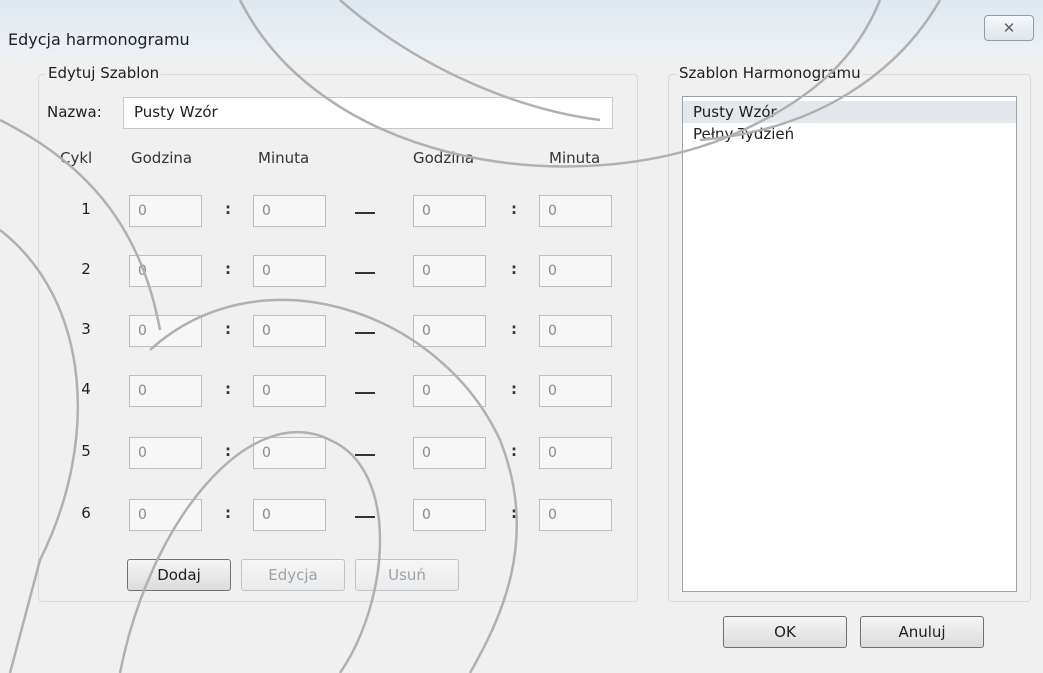  Describe the element at coordinates (575, 158) in the screenshot. I see `header-minute-end: Minuta` at that location.